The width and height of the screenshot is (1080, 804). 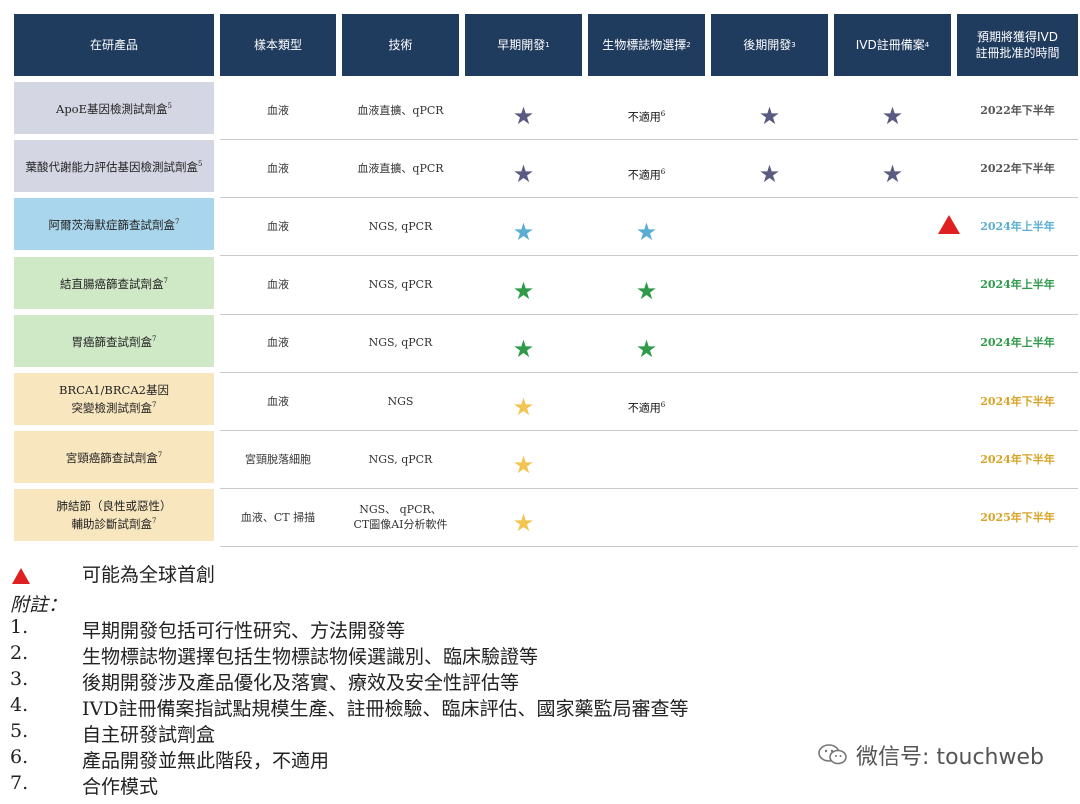 What do you see at coordinates (114, 166) in the screenshot?
I see `product-name: 葉酸代謝能力評估基因檢測試劑盒5` at bounding box center [114, 166].